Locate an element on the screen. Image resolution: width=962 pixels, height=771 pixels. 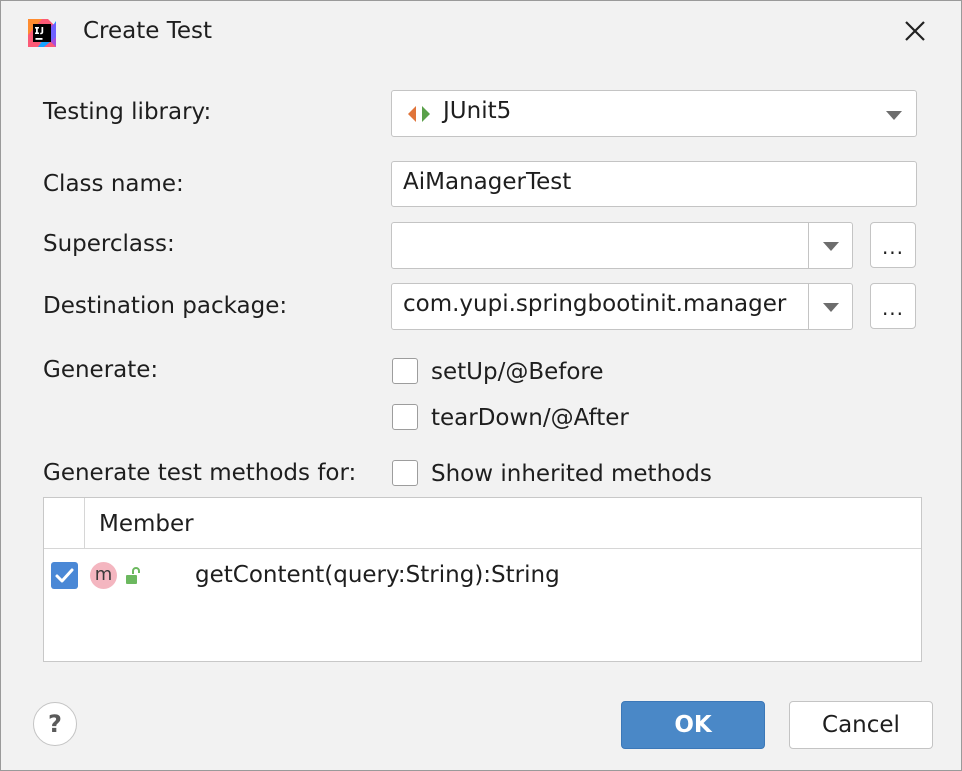
table-row: m getContent(query:String):String is located at coordinates (482, 574).